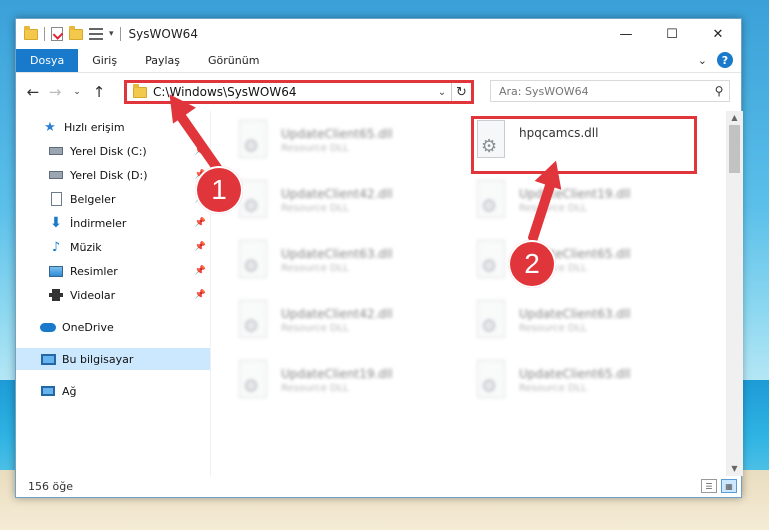 Image resolution: width=769 pixels, height=530 pixels. I want to click on back-button: ←, so click(33, 92).